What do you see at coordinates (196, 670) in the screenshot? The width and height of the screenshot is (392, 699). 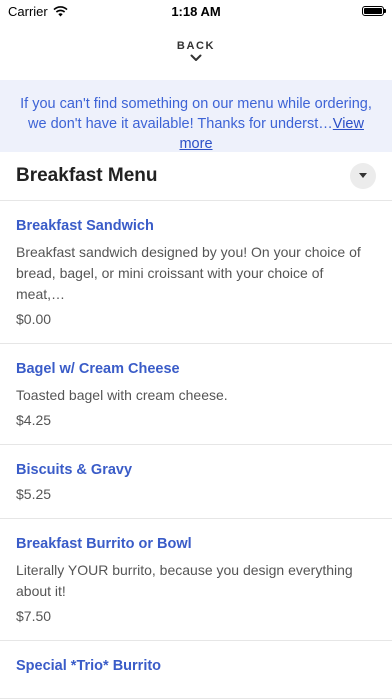 I see `menu-item-special-trio-burrito: Special *Trio* Burrito` at bounding box center [196, 670].